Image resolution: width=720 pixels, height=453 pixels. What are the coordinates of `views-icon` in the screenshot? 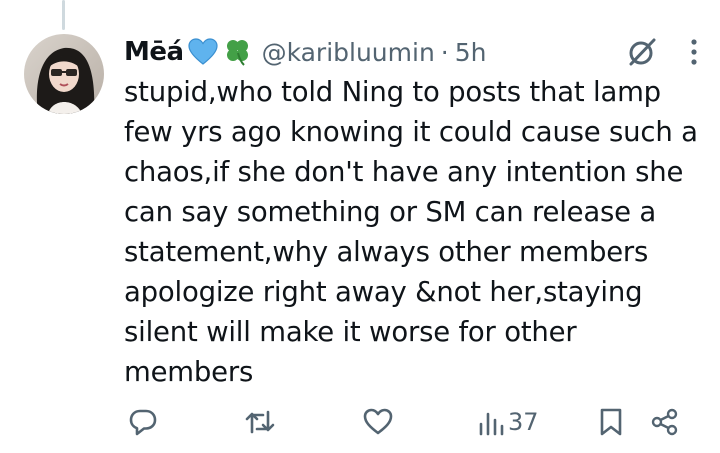 It's located at (491, 422).